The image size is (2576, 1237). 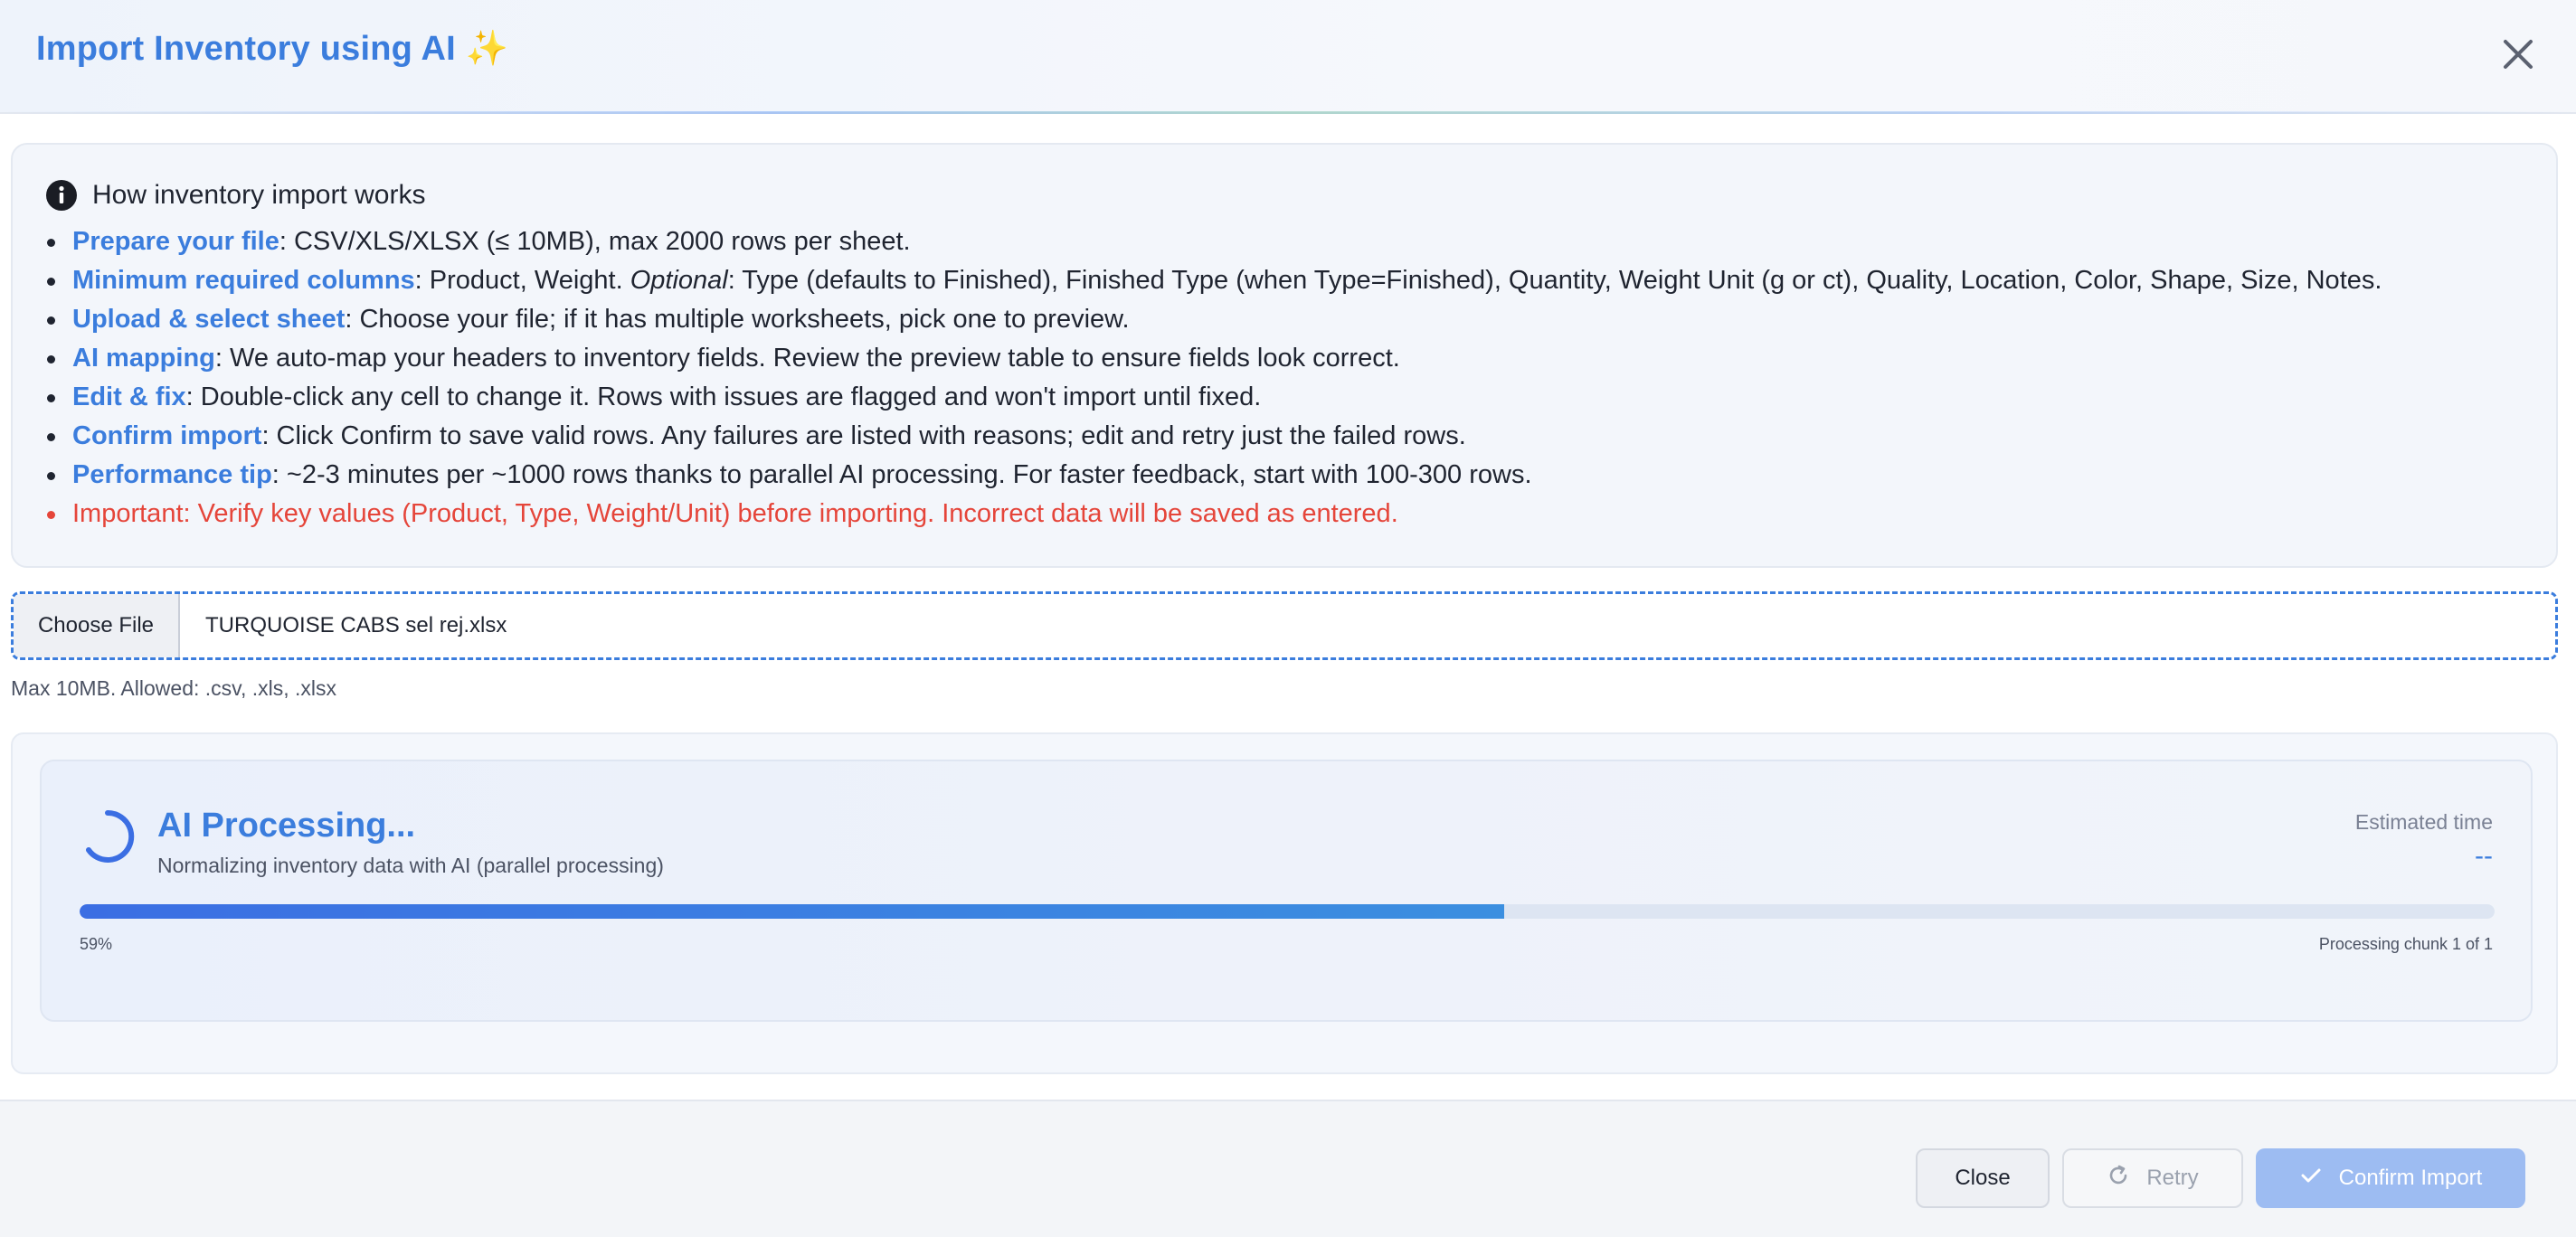 I want to click on list-item-label: Upload & select sheet, so click(x=209, y=319).